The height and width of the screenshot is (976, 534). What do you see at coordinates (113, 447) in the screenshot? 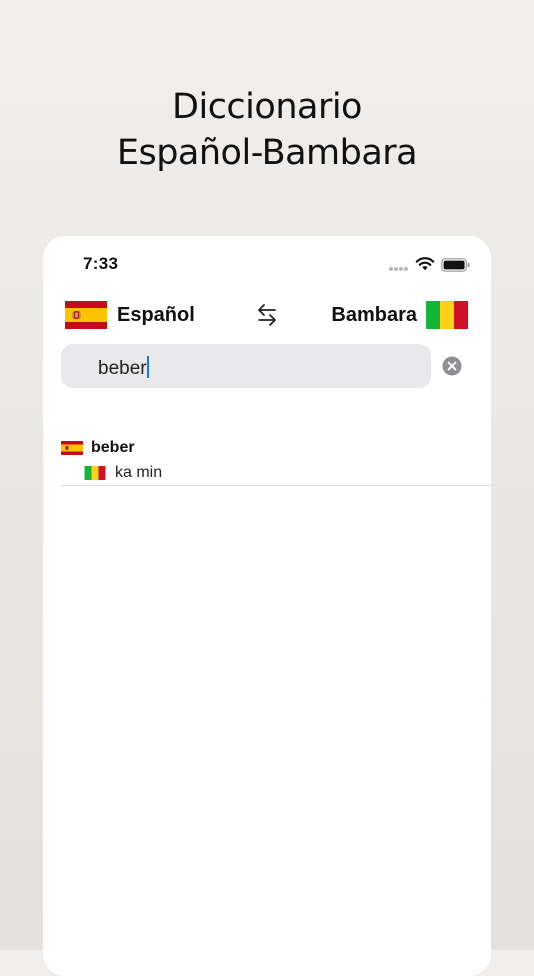
I see `result-word: beber` at bounding box center [113, 447].